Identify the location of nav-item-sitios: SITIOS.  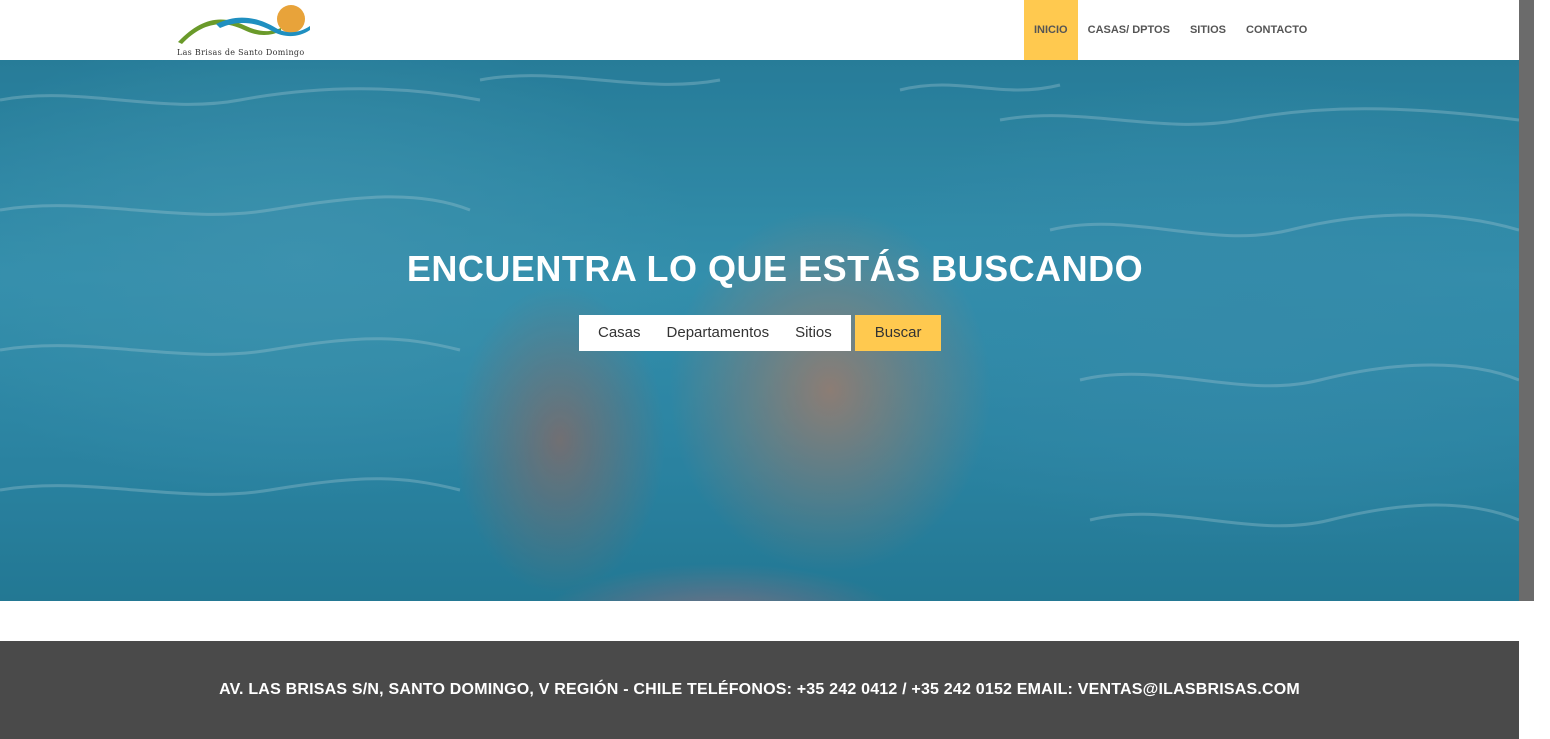
(1208, 30).